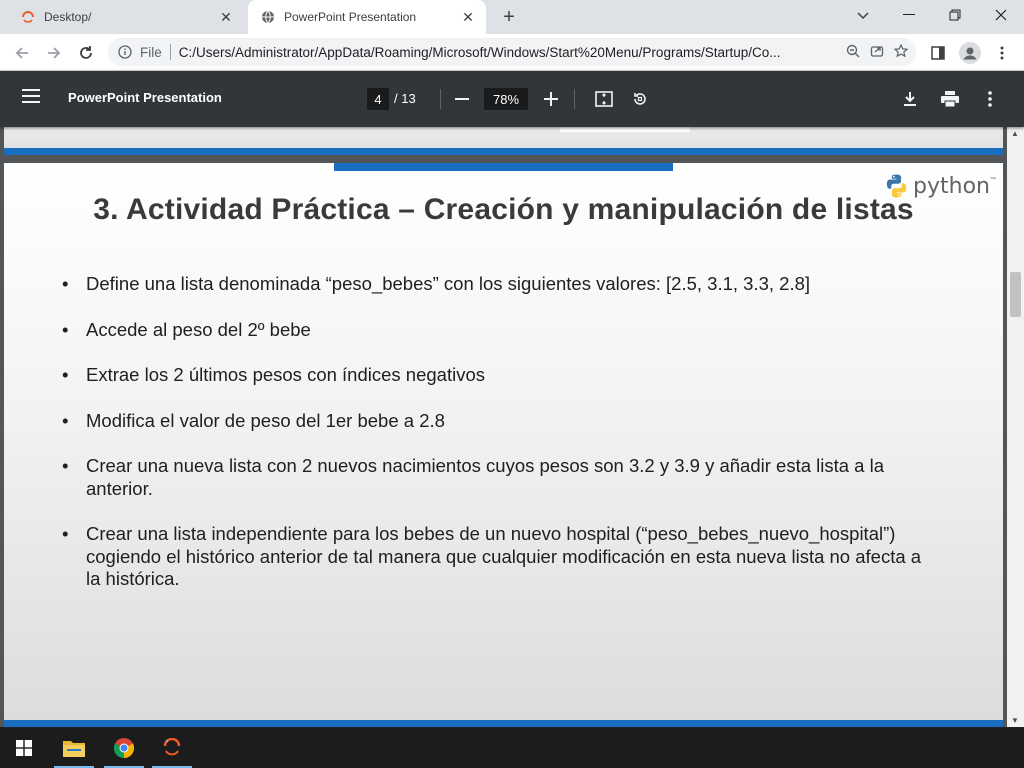 The width and height of the screenshot is (1024, 768). Describe the element at coordinates (462, 99) in the screenshot. I see `zoom-out-button` at that location.